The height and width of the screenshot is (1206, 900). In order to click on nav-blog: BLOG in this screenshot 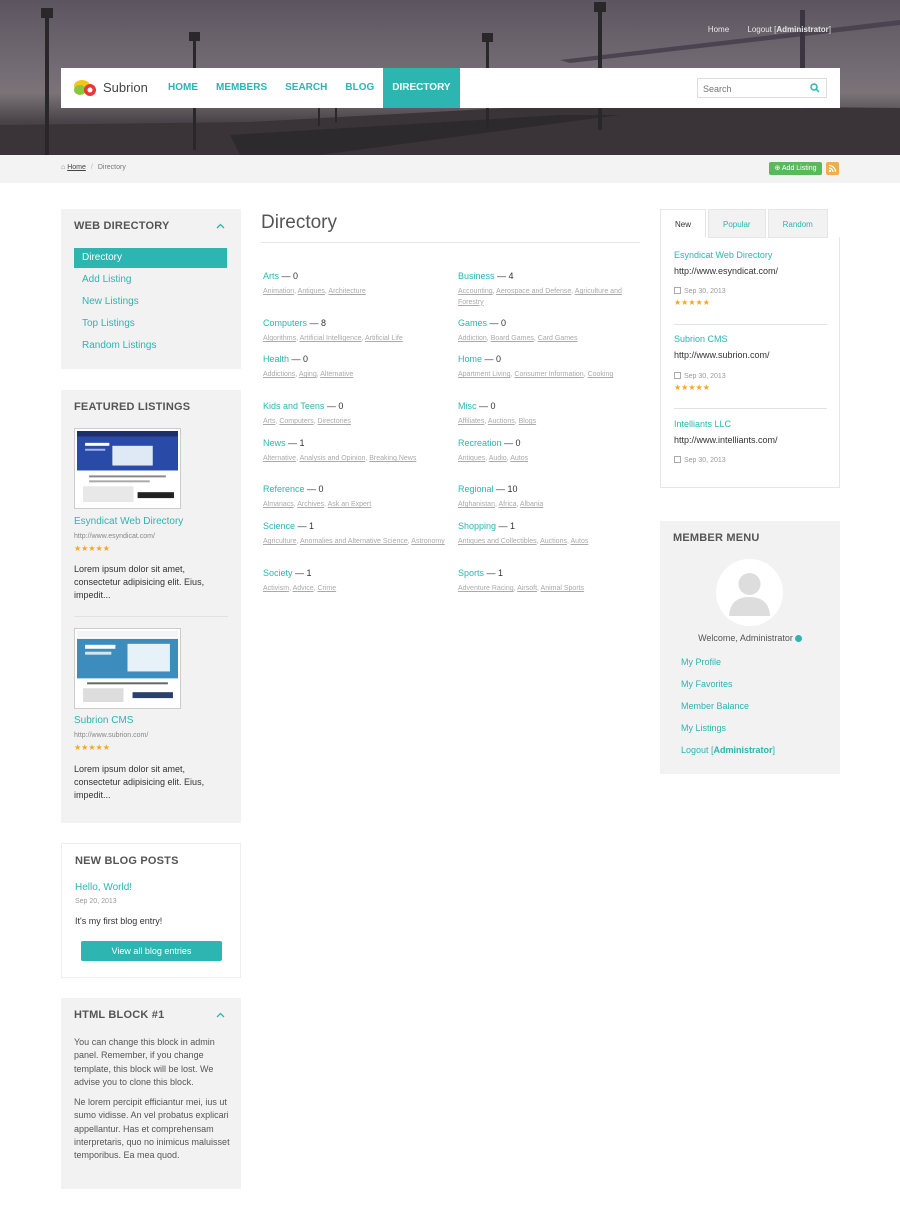, I will do `click(359, 88)`.